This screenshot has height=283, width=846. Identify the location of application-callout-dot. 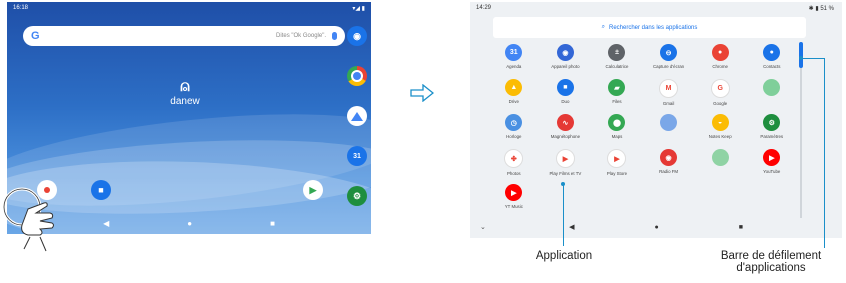
(563, 184).